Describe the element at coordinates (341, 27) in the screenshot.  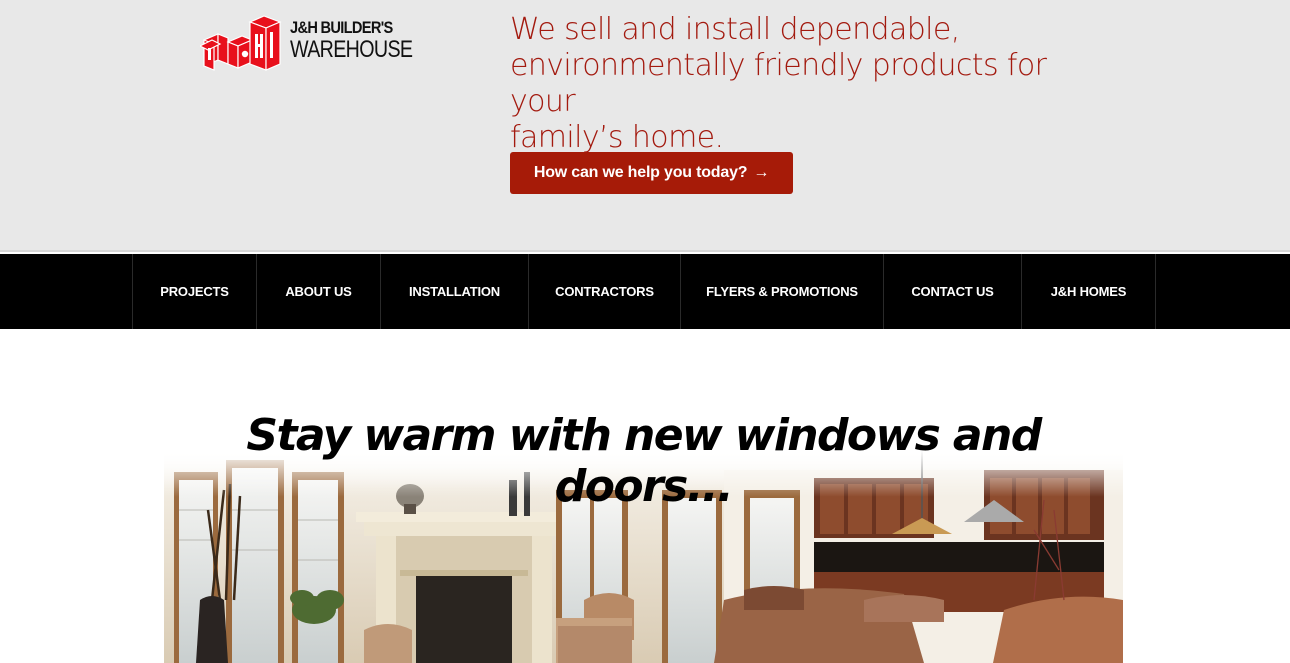
I see `logo-line1: J&H BUILDER'S` at that location.